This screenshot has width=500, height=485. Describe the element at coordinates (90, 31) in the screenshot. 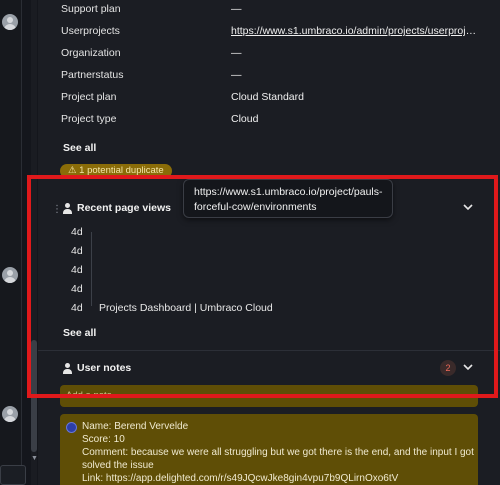

I see `detail-label: Userprojects` at that location.